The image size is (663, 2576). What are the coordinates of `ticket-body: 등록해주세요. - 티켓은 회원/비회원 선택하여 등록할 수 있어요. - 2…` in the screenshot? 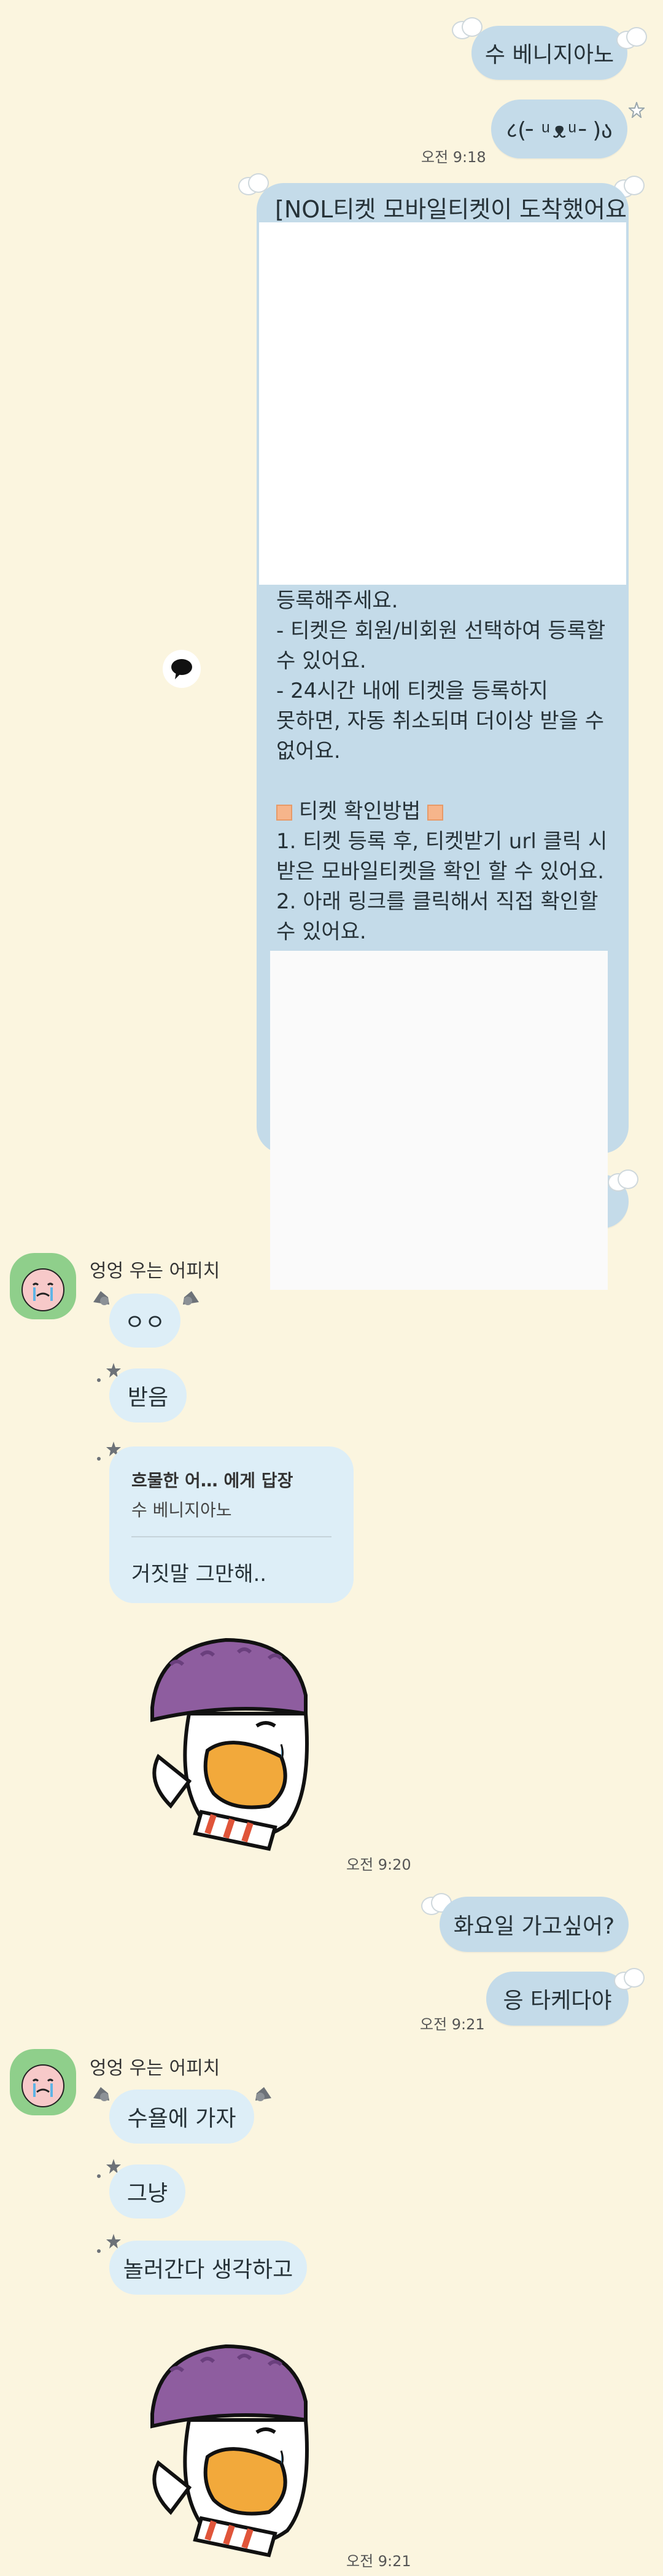 It's located at (448, 766).